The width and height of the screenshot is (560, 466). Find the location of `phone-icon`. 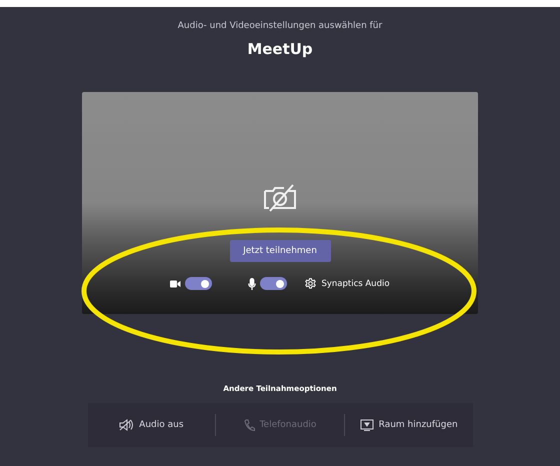

phone-icon is located at coordinates (249, 425).